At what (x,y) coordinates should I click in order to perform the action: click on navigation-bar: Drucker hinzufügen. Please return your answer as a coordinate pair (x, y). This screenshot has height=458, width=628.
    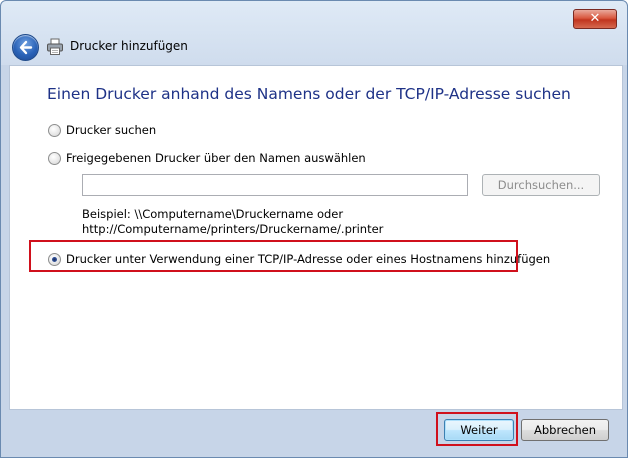
    Looking at the image, I should click on (314, 47).